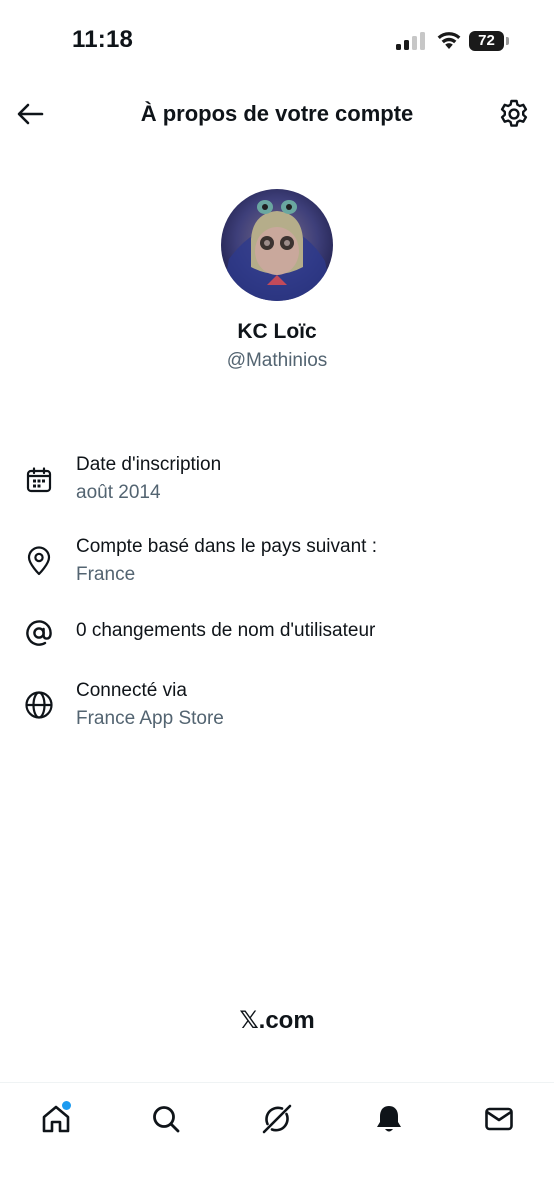 The image size is (554, 1200). I want to click on nav-home, so click(56, 1119).